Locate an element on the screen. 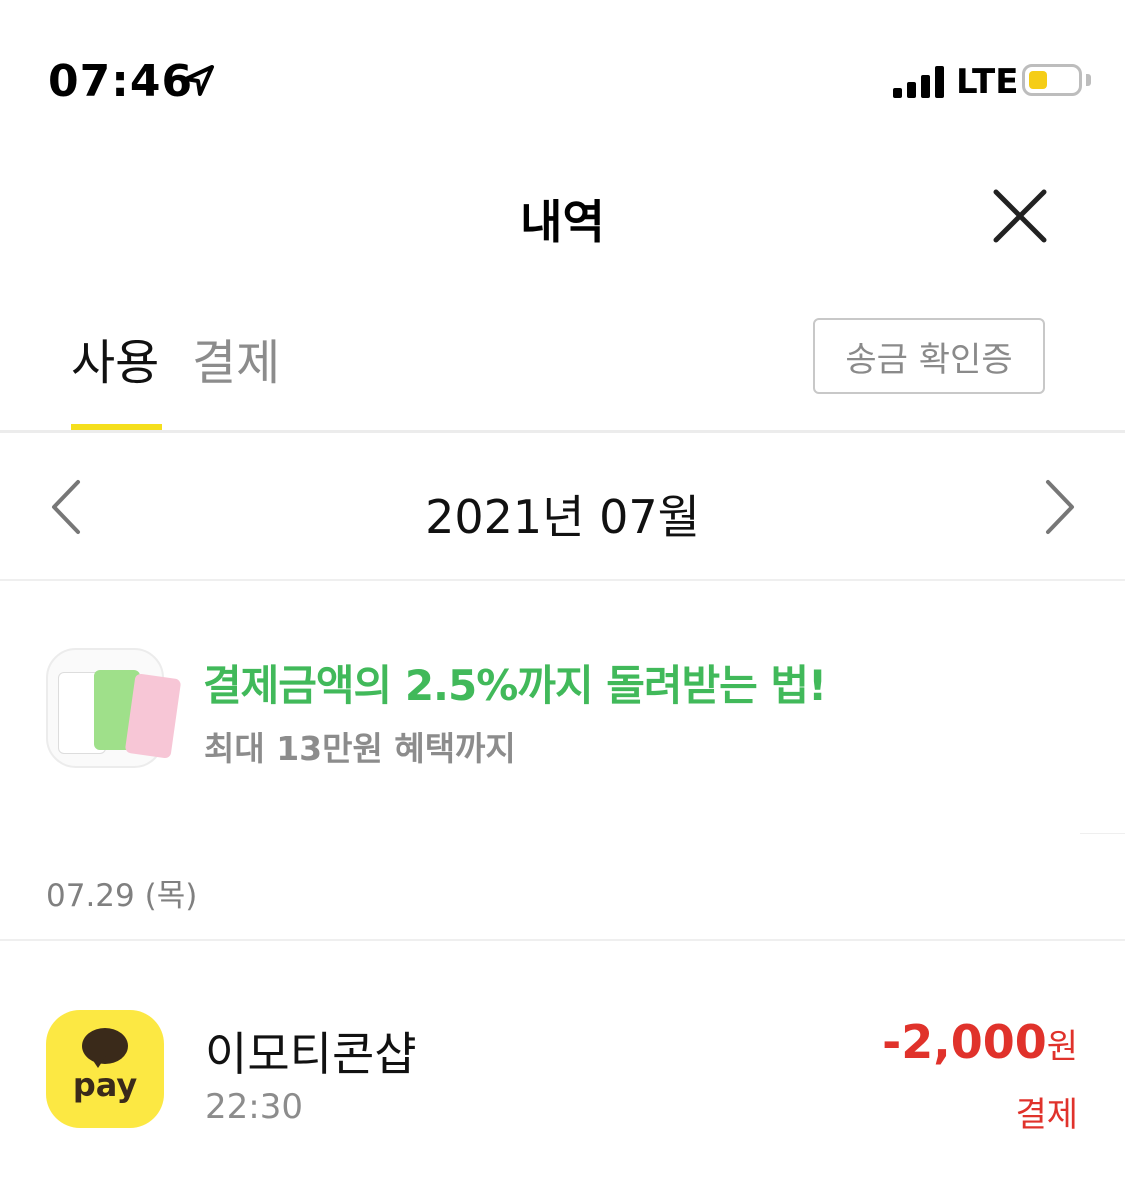  battery-icon is located at coordinates (1052, 80).